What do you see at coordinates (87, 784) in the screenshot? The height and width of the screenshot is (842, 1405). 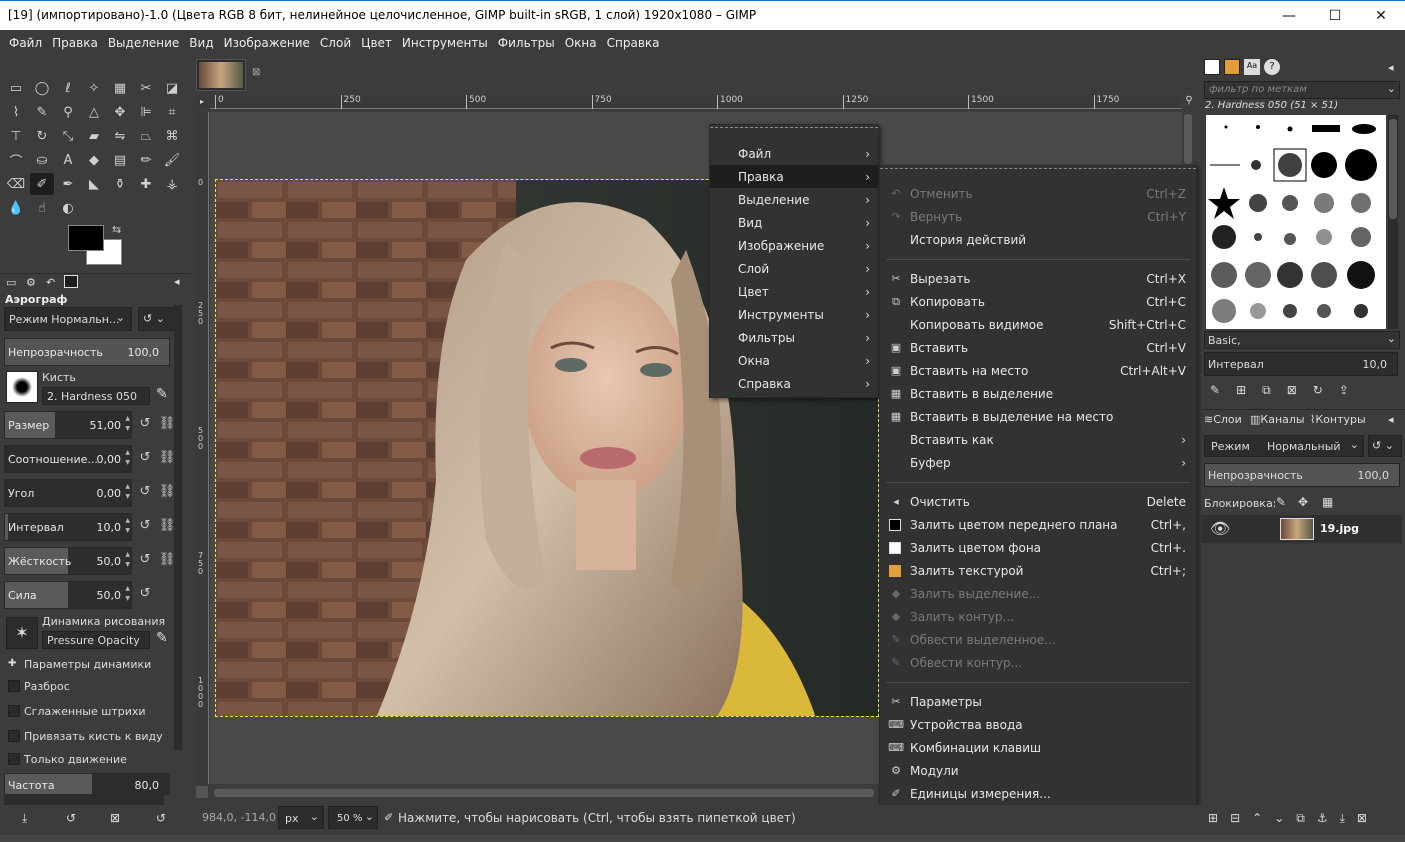 I see `rate-slider: Частота 80,0` at bounding box center [87, 784].